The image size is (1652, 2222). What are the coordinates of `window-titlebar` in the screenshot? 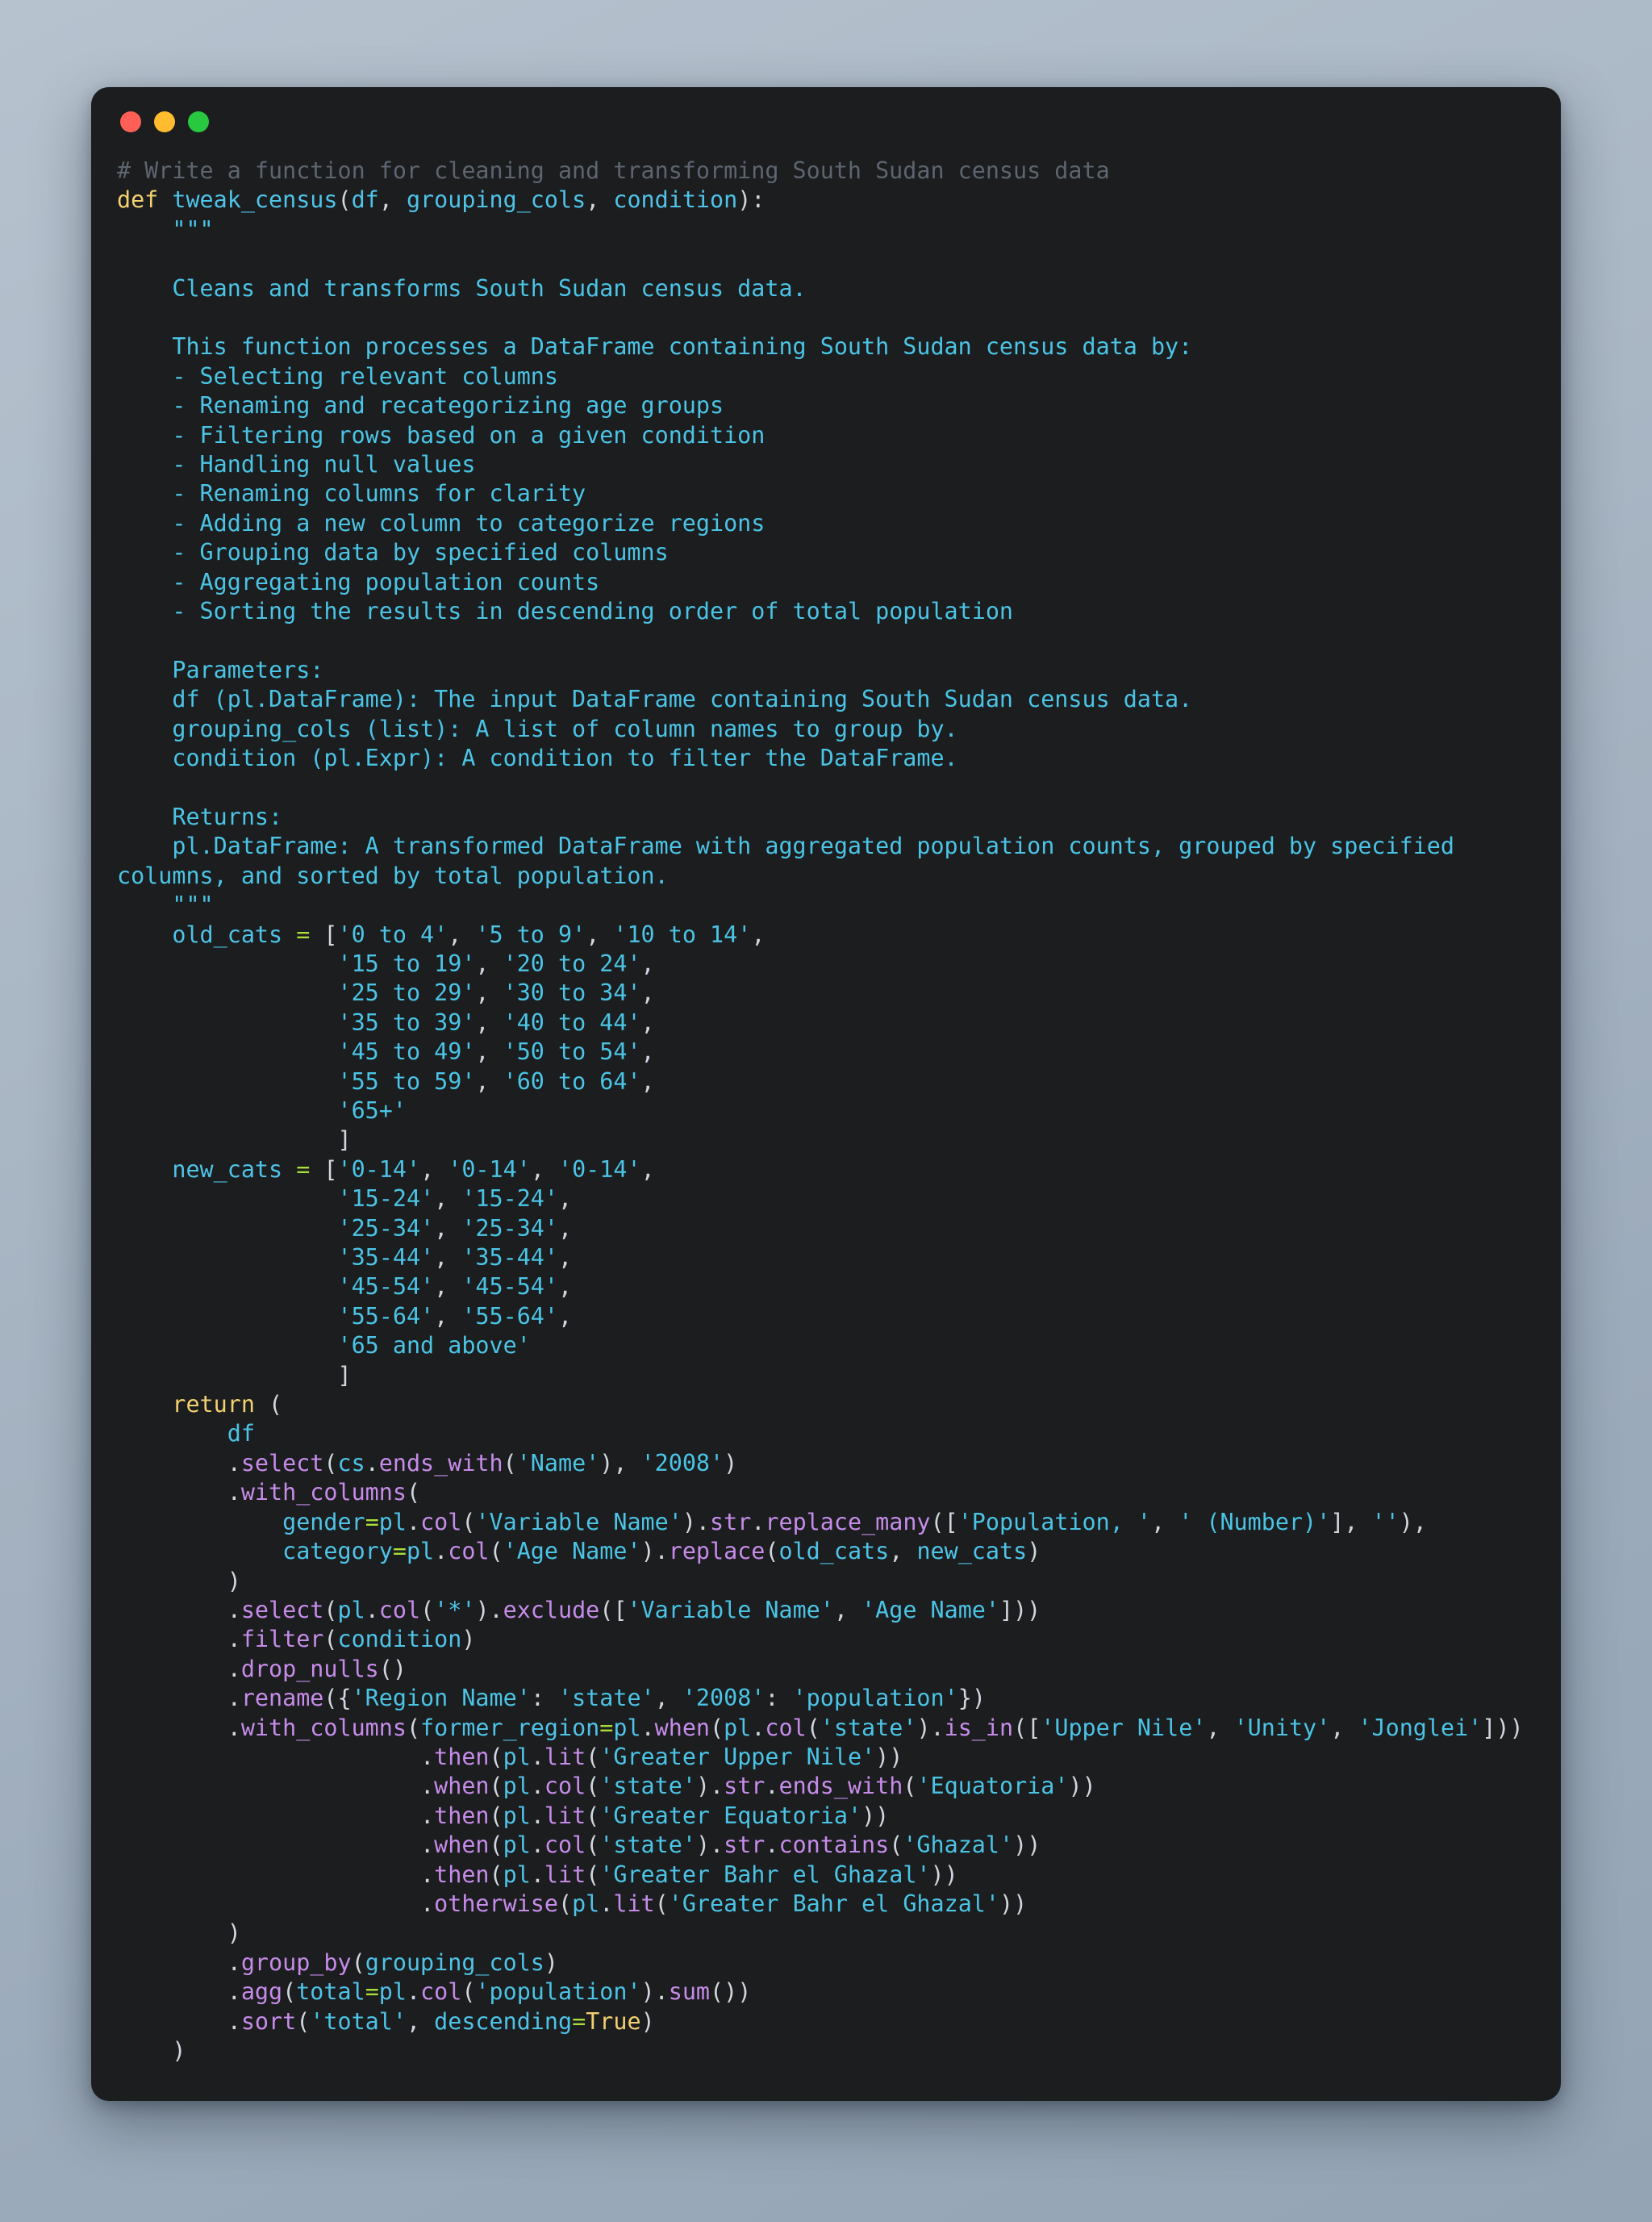 It's located at (826, 122).